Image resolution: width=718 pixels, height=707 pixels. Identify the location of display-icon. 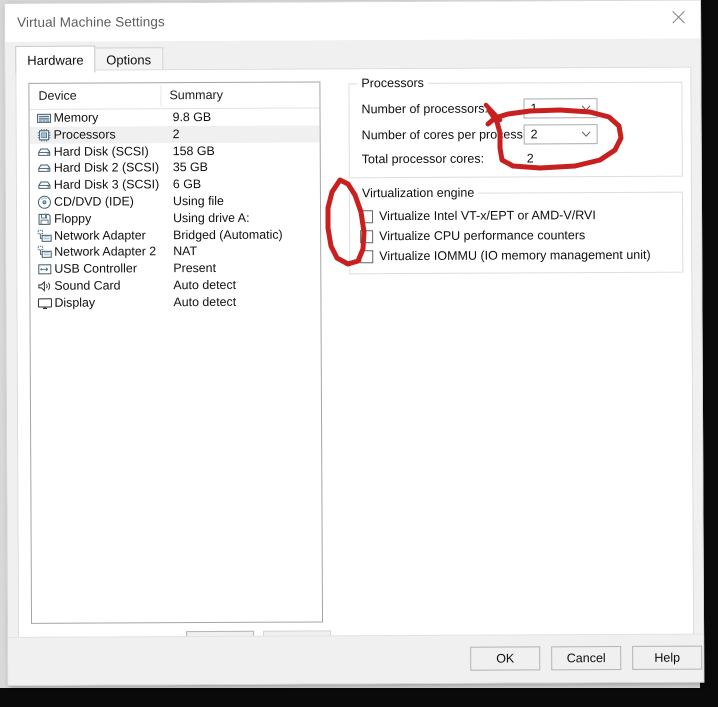
(44, 303).